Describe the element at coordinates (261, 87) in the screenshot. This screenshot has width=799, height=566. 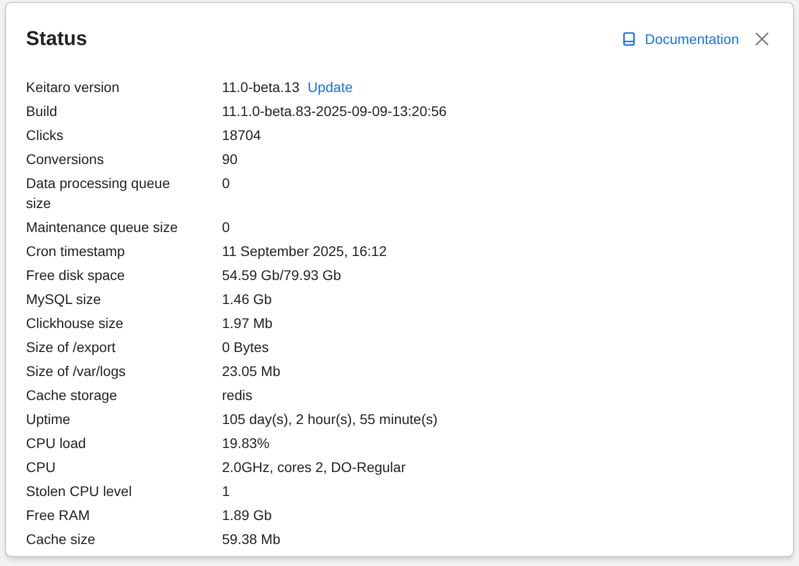
I see `field-value: 11.0-beta.13` at that location.